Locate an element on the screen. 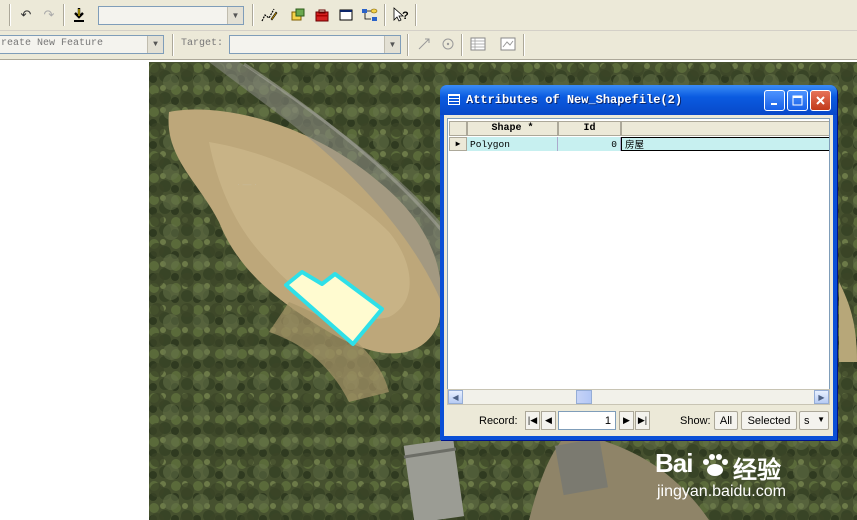 The image size is (857, 520). baidu-watermark: Bai 经验 jingyan.baidu.com is located at coordinates (755, 478).